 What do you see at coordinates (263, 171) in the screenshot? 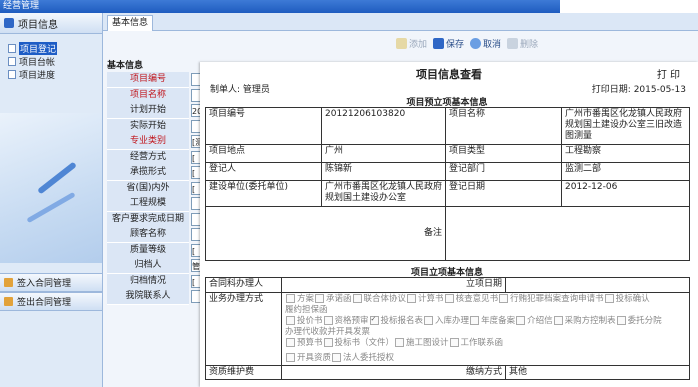
I see `field-label: 登记人` at bounding box center [263, 171].